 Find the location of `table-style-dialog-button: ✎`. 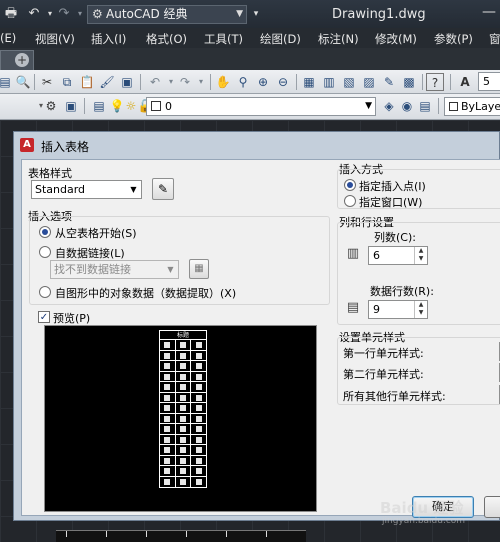

table-style-dialog-button: ✎ is located at coordinates (163, 189).